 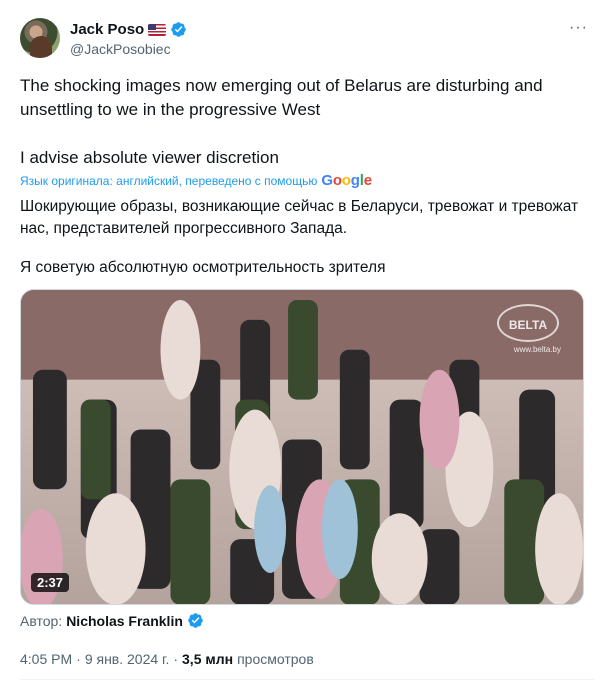 I want to click on media-author-name: Nicholas Franklin, so click(x=124, y=621).